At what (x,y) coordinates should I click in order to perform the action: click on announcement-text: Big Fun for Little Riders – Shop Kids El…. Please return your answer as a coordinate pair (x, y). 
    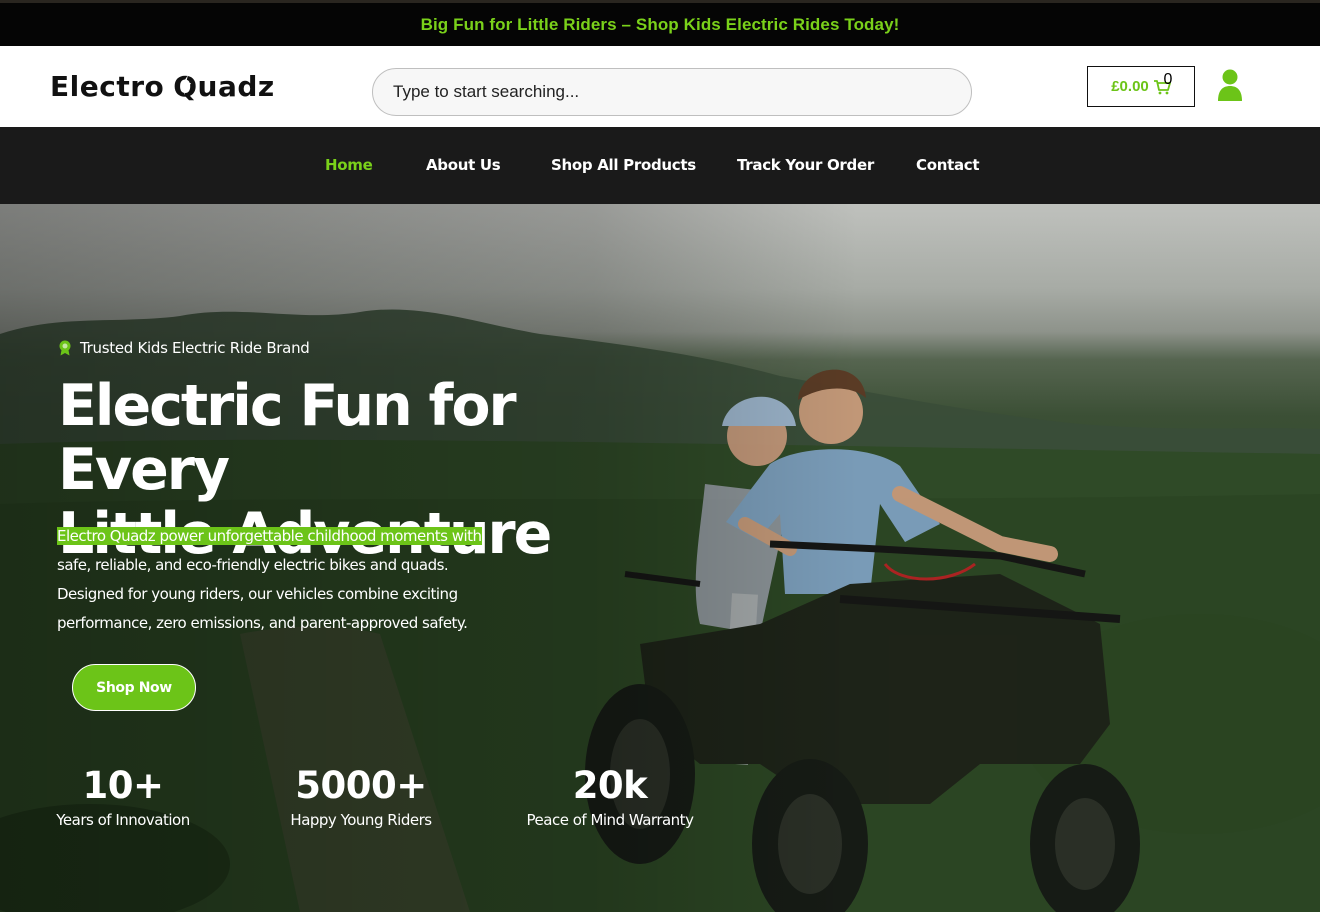
    Looking at the image, I should click on (660, 24).